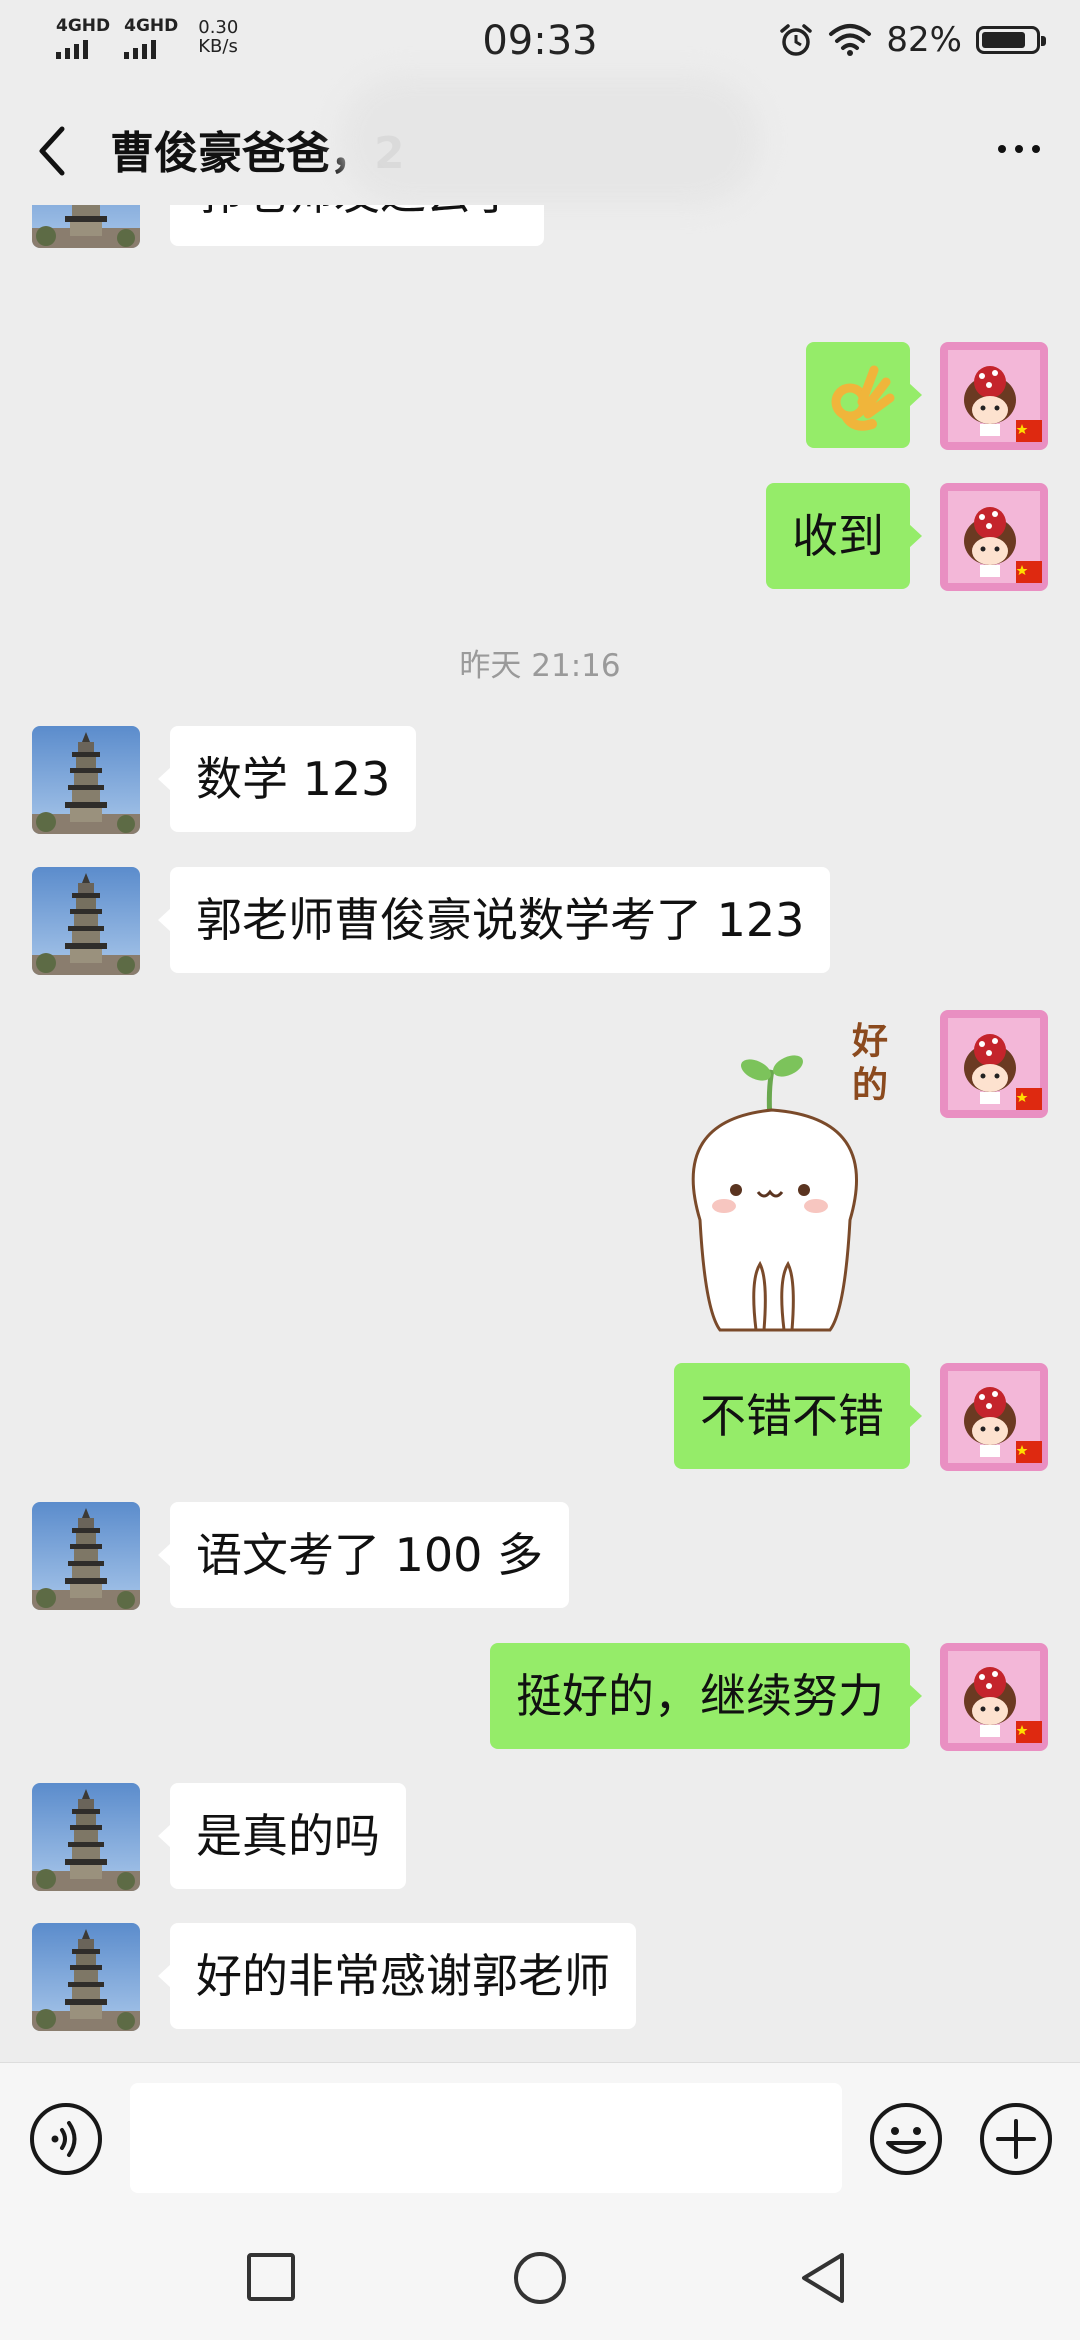 Image resolution: width=1080 pixels, height=2340 pixels. What do you see at coordinates (540, 40) in the screenshot?
I see `status-bar: 4GHD 4GHD 0.30 KB/s 09:33 82%` at bounding box center [540, 40].